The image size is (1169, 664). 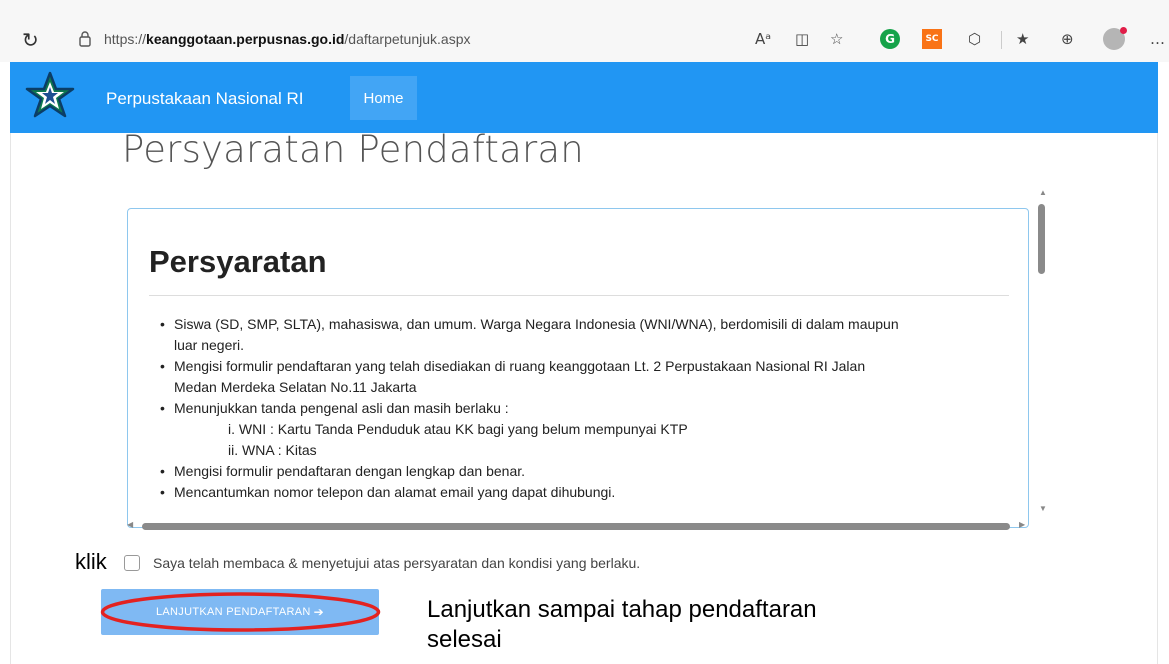 I want to click on continue-registration-button: LANJUTKAN PENDAFTARAN ➔, so click(x=240, y=612).